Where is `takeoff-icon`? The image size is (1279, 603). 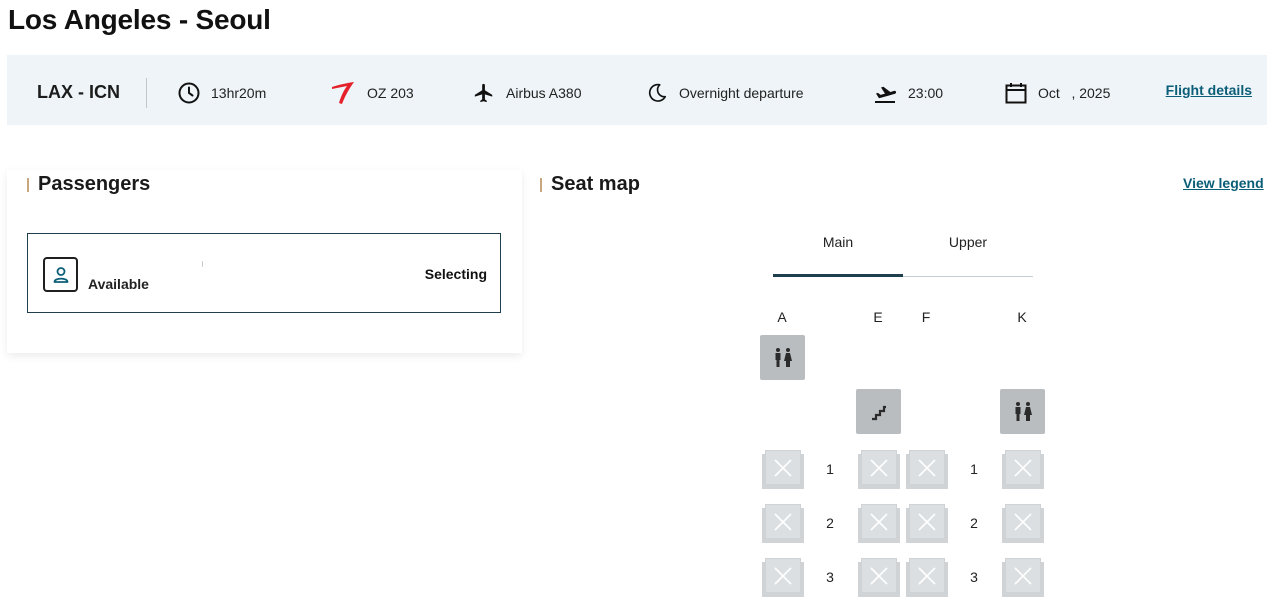 takeoff-icon is located at coordinates (886, 94).